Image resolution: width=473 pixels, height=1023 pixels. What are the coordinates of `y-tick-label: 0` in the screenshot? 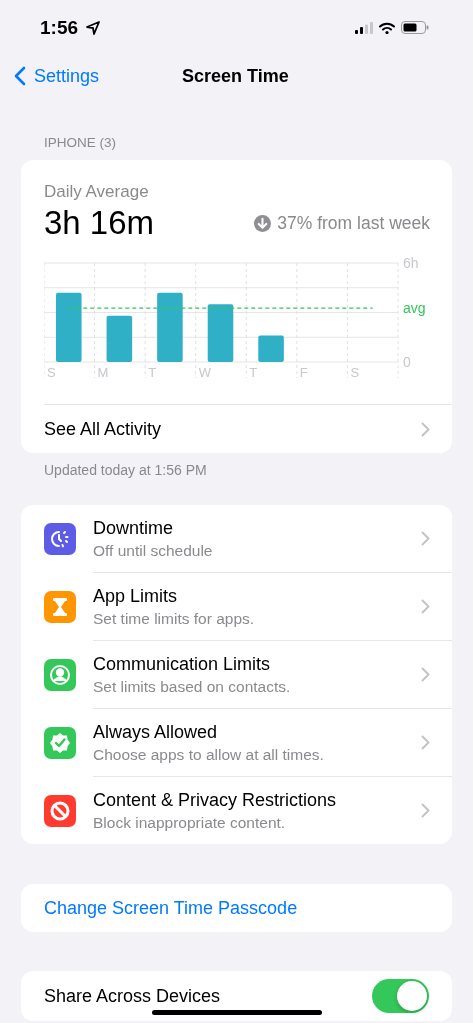 It's located at (407, 362).